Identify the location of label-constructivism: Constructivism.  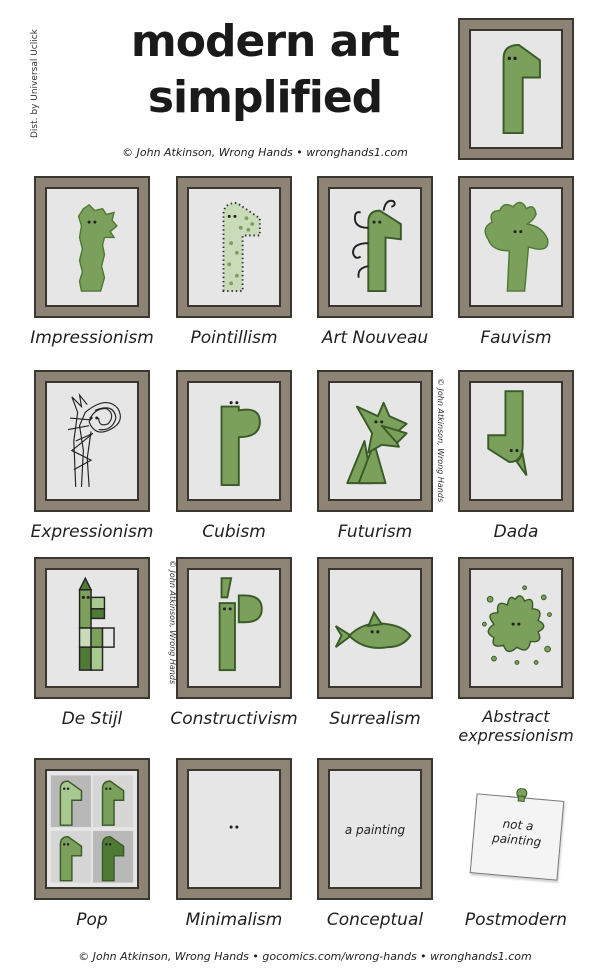
(234, 719).